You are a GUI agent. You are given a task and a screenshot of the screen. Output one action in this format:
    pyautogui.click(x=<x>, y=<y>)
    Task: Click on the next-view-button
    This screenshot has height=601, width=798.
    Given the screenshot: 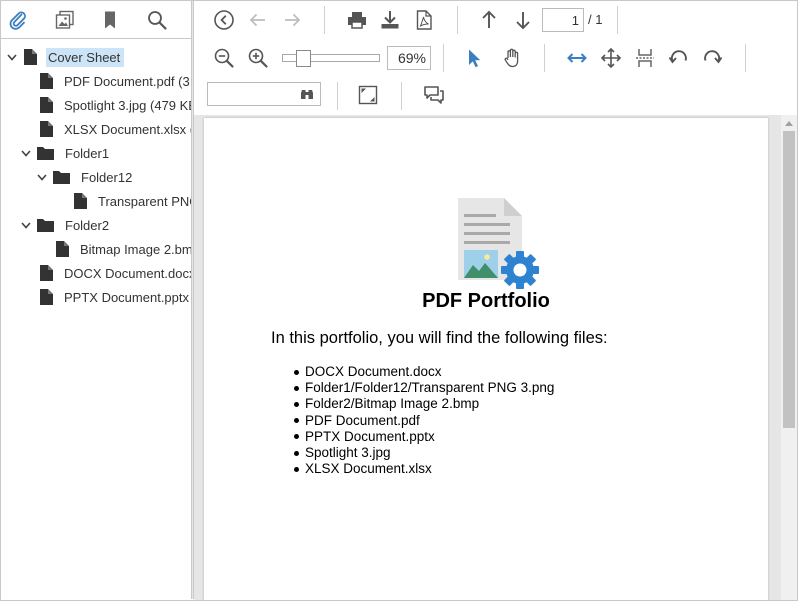 What is the action you would take?
    pyautogui.click(x=292, y=20)
    